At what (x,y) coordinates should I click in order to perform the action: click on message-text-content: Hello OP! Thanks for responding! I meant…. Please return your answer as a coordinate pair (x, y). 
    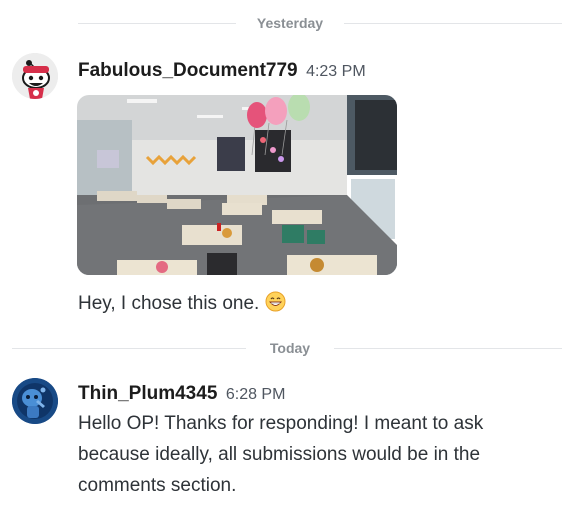
    Looking at the image, I should click on (281, 454).